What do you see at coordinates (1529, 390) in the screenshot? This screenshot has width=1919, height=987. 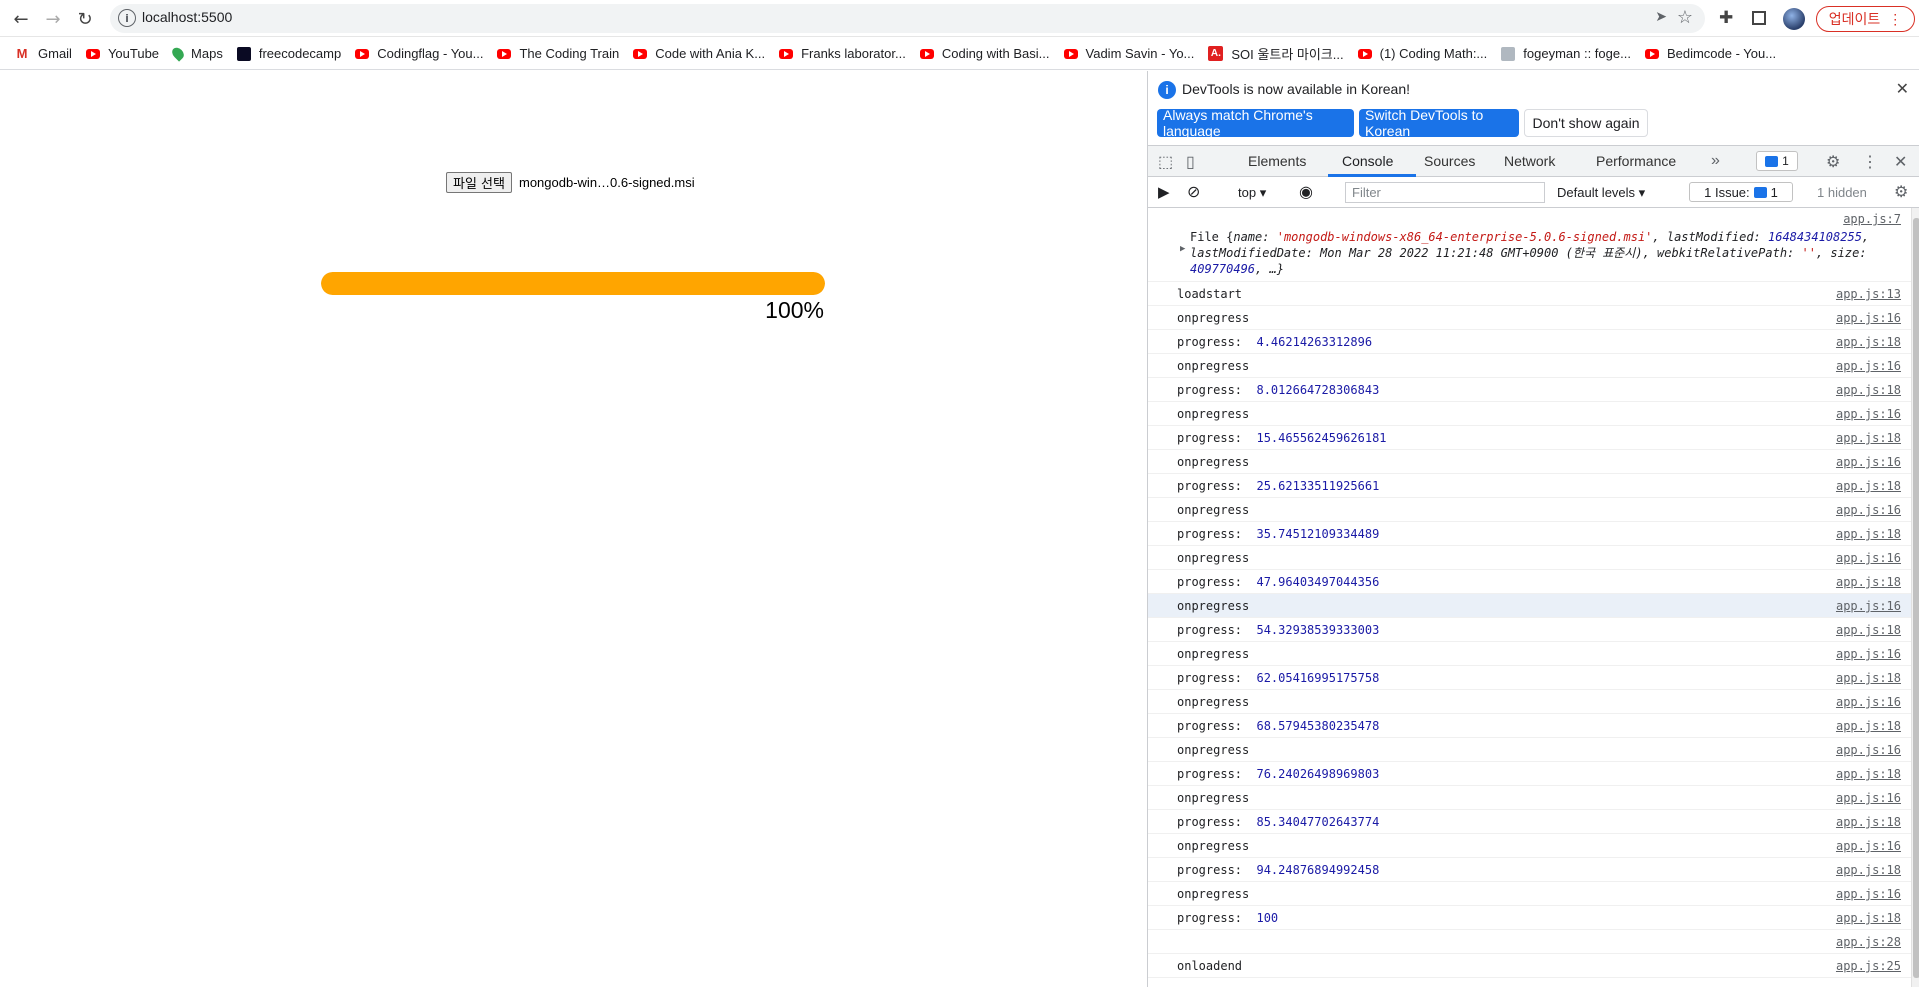 I see `console-log-row: progress: 8.012664728306843 app.js:18` at bounding box center [1529, 390].